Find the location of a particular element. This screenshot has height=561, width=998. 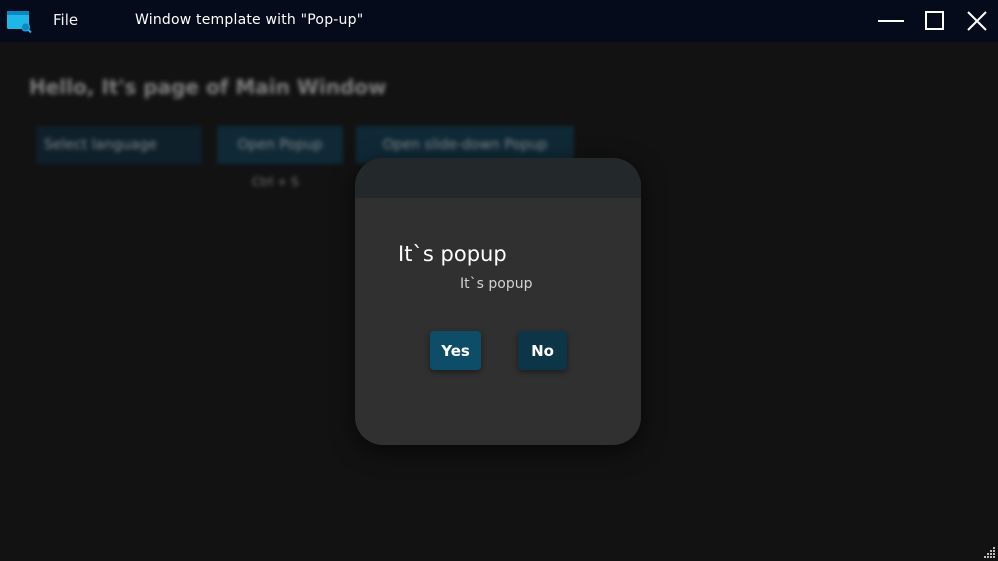

popup-message: It`s popup is located at coordinates (496, 284).